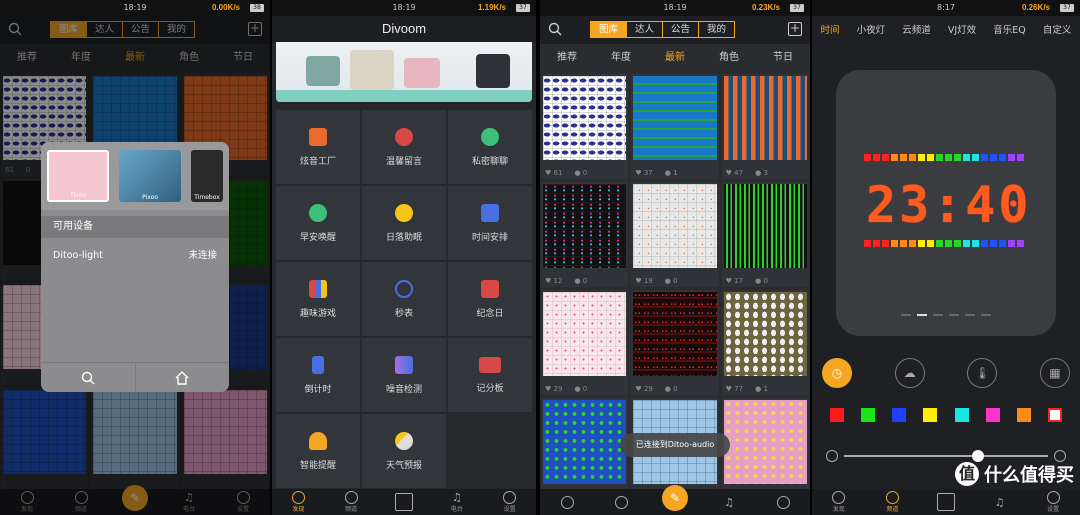 The image size is (1080, 515). I want to click on feature-tile: 天气预报, so click(404, 451).